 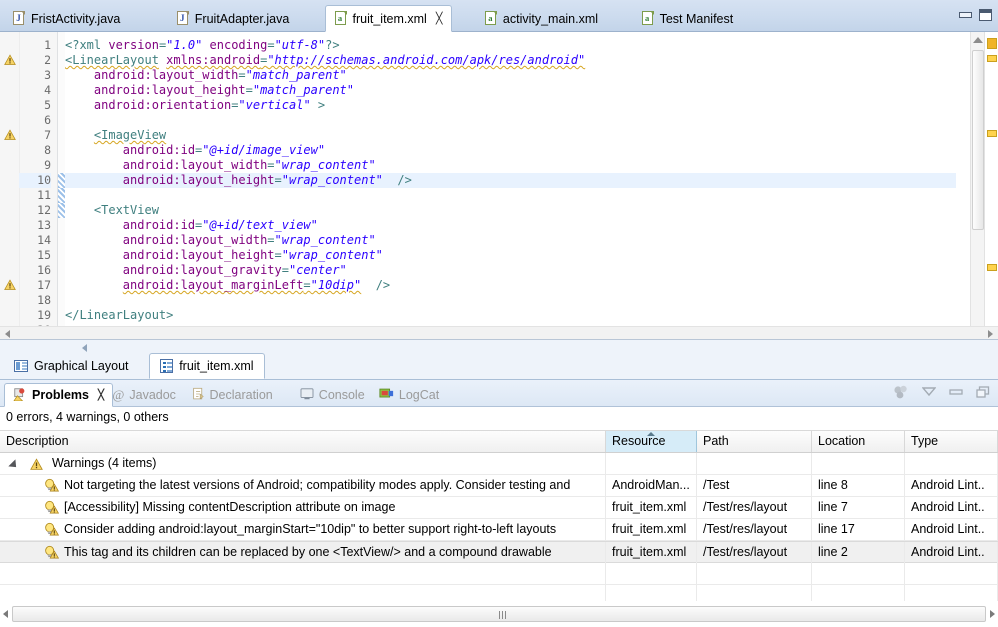 I want to click on problems-tab-1: @ Javadoc, so click(x=144, y=395).